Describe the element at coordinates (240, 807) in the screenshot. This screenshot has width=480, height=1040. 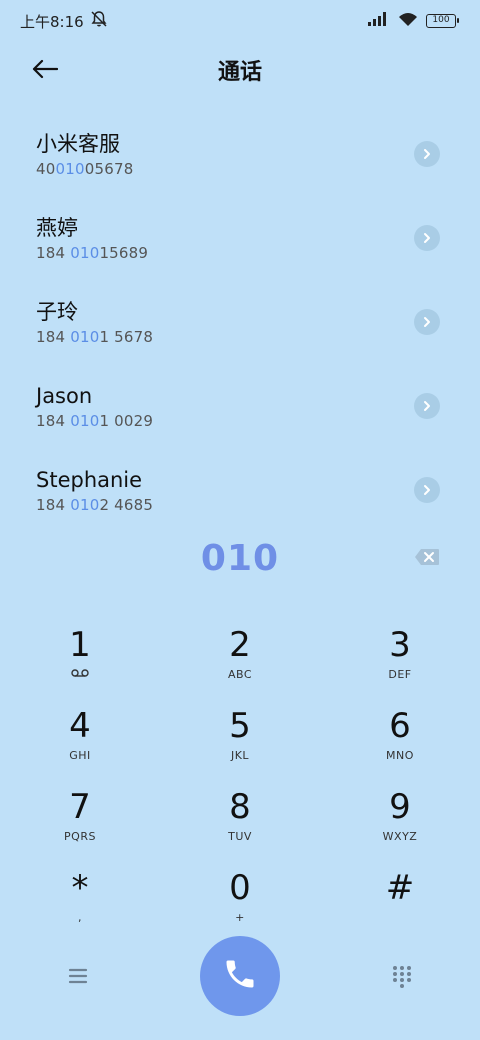
I see `key-digit: 8` at that location.